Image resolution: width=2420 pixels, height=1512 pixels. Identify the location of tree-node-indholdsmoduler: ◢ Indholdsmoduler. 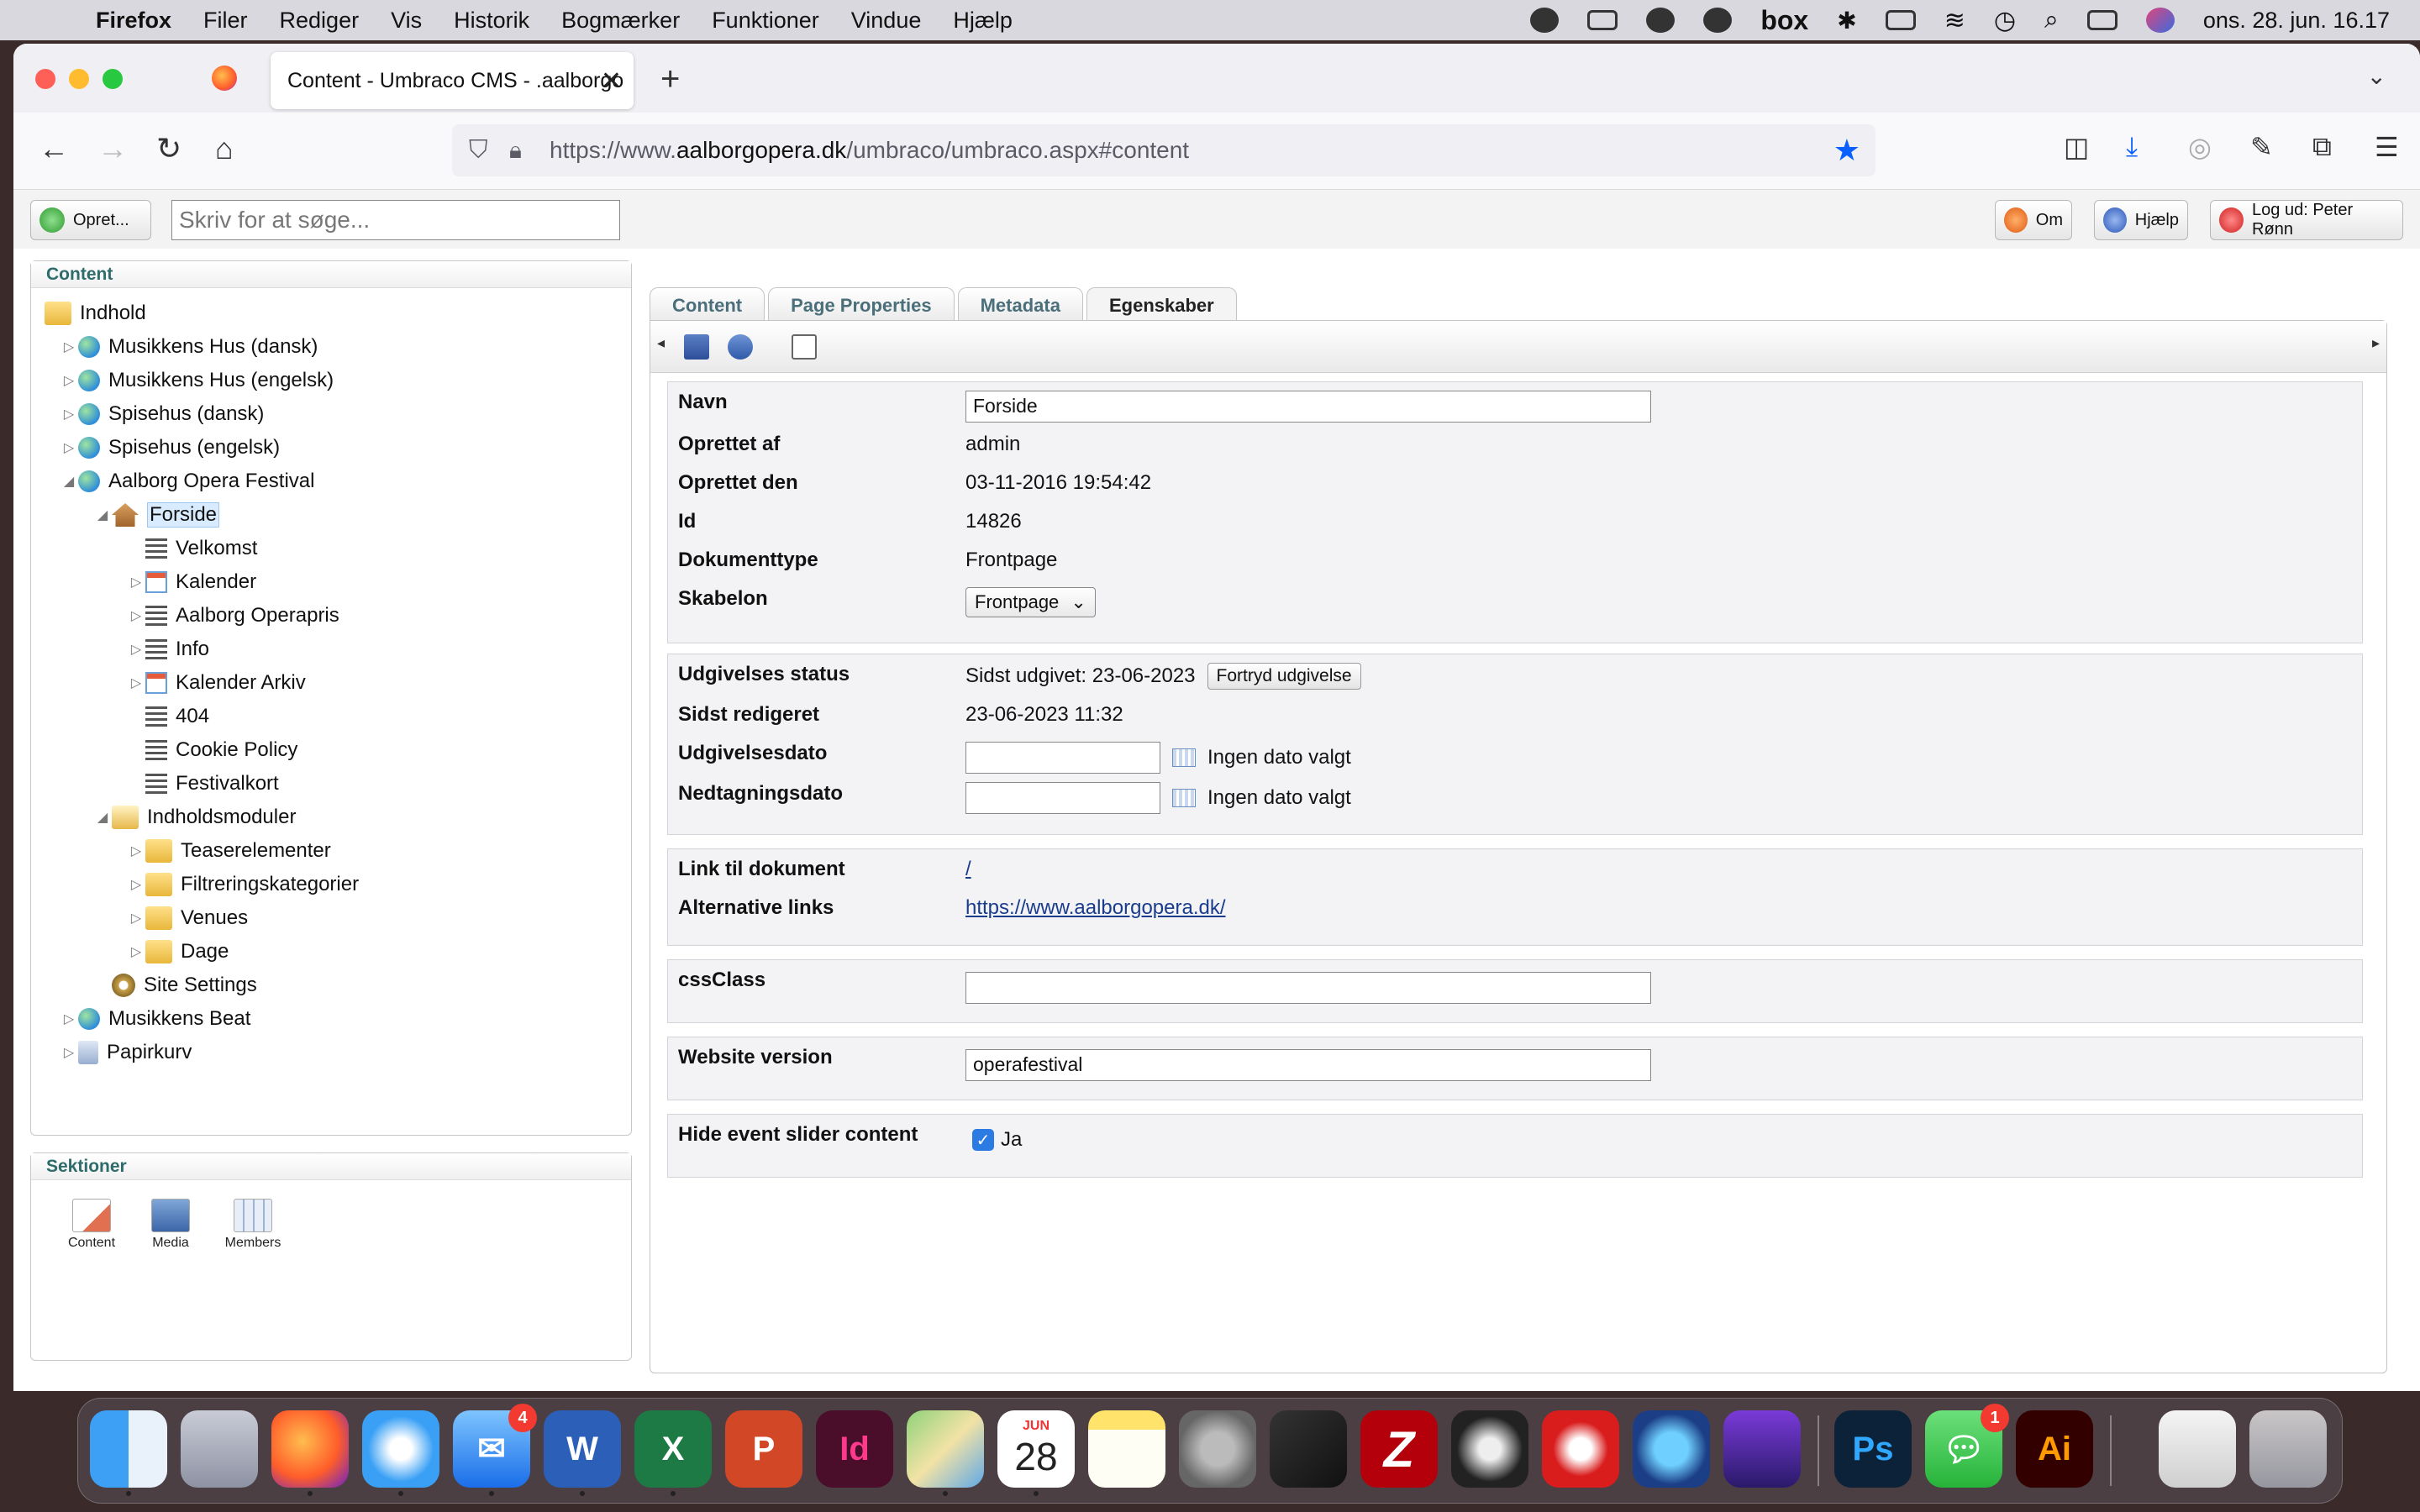
(195, 817).